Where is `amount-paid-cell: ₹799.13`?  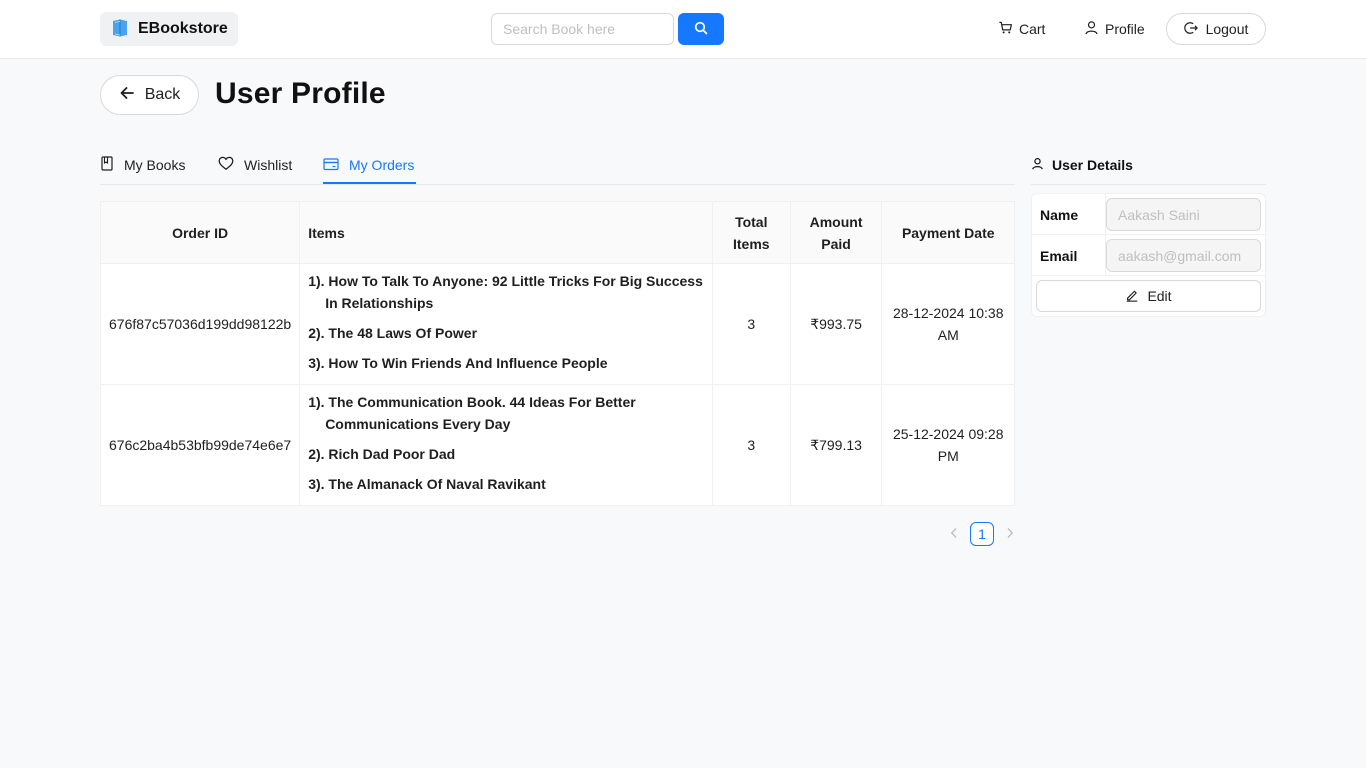
amount-paid-cell: ₹799.13 is located at coordinates (836, 445).